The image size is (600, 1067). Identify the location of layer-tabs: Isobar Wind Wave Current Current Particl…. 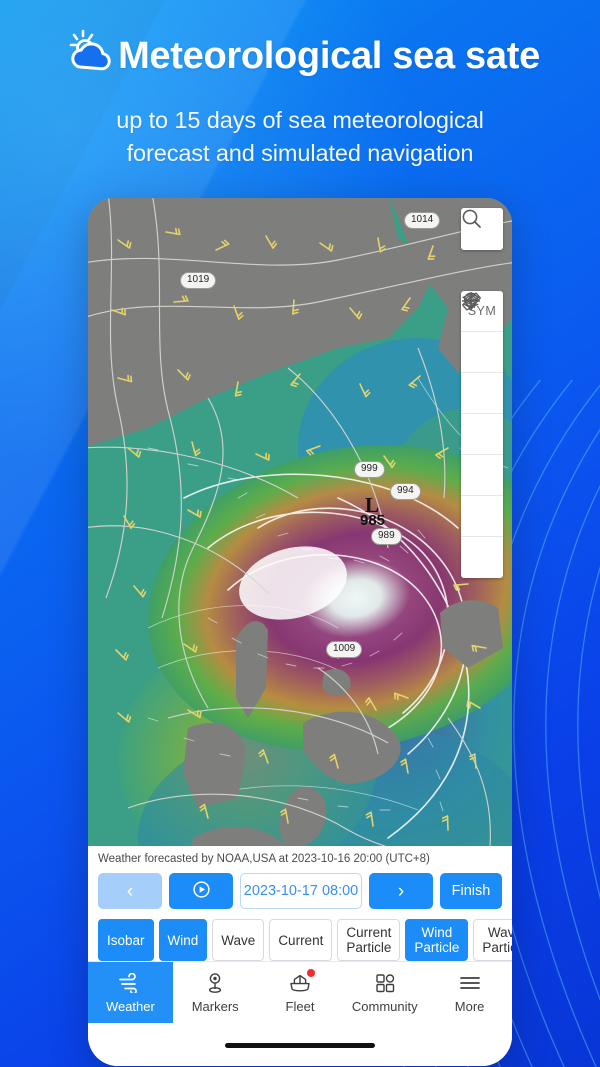
(300, 935).